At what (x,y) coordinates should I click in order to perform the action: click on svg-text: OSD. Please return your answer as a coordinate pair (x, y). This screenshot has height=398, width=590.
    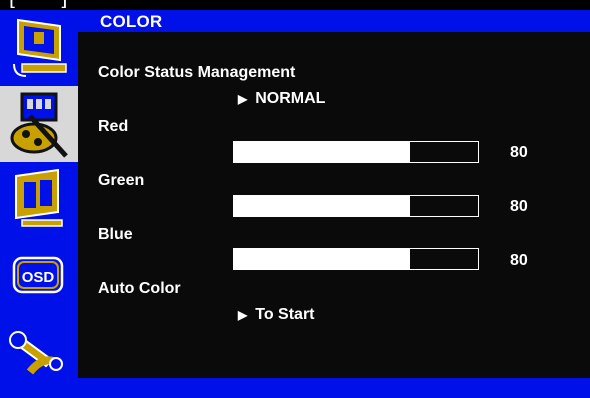
    Looking at the image, I should click on (38, 277).